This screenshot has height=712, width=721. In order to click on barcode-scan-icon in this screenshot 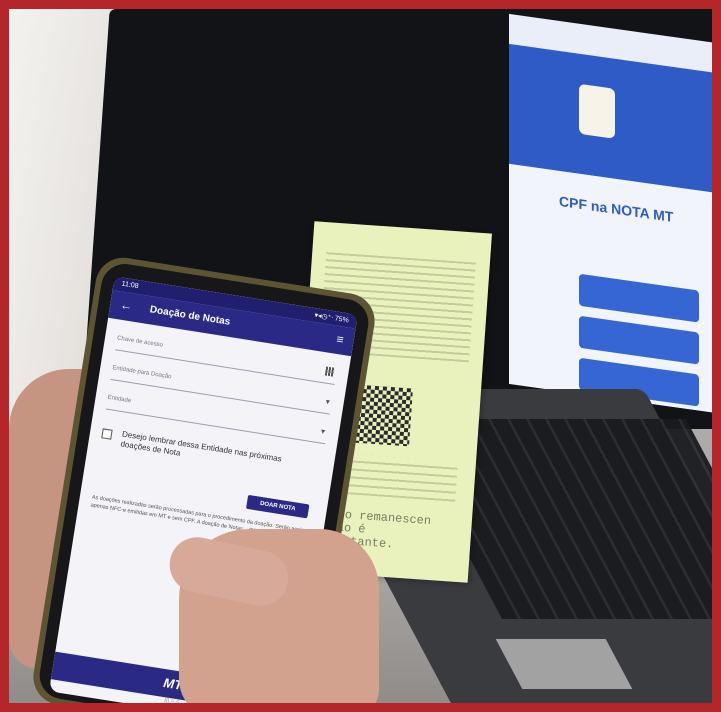, I will do `click(330, 371)`.